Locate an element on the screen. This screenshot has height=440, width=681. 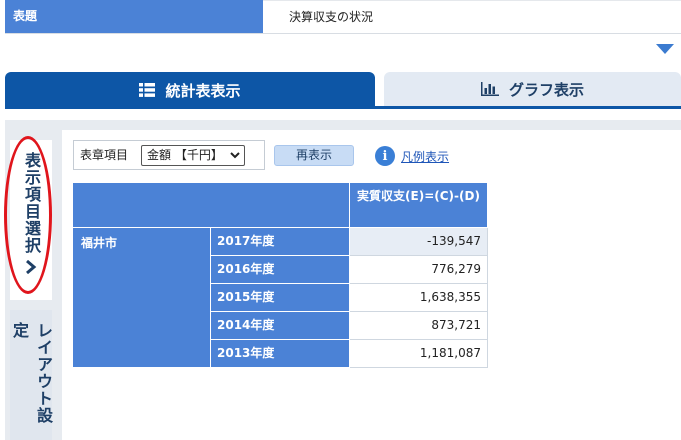
table-cell: 873,721 is located at coordinates (419, 326).